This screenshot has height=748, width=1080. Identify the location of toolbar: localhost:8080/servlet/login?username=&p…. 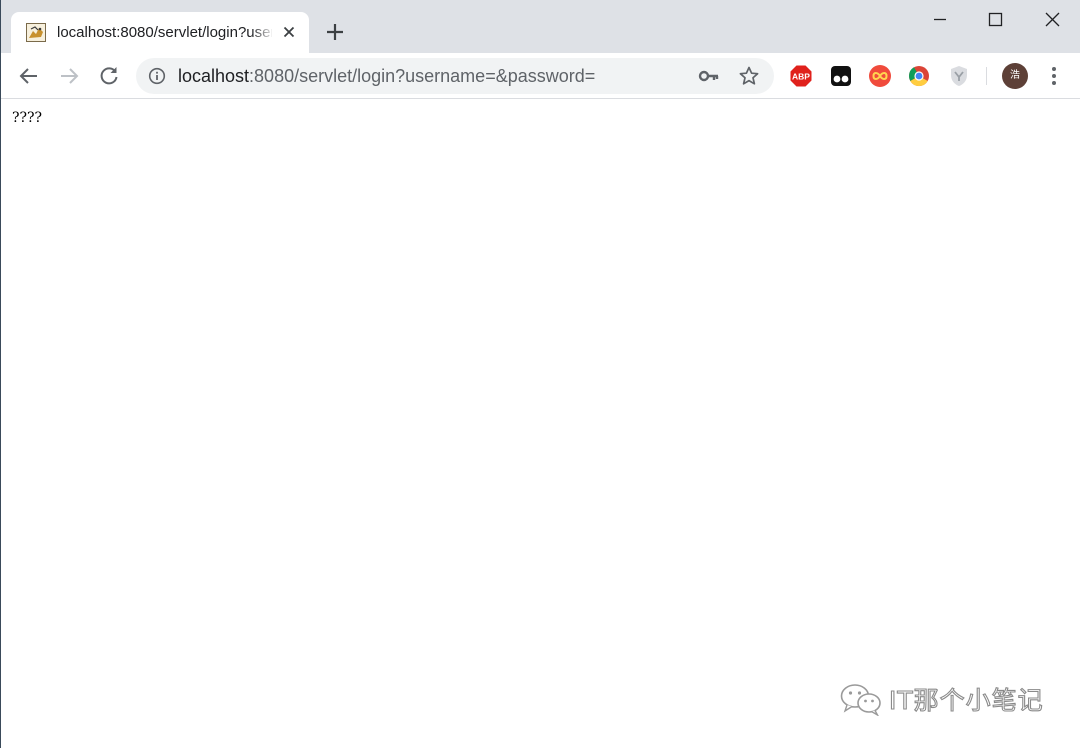
(540, 76).